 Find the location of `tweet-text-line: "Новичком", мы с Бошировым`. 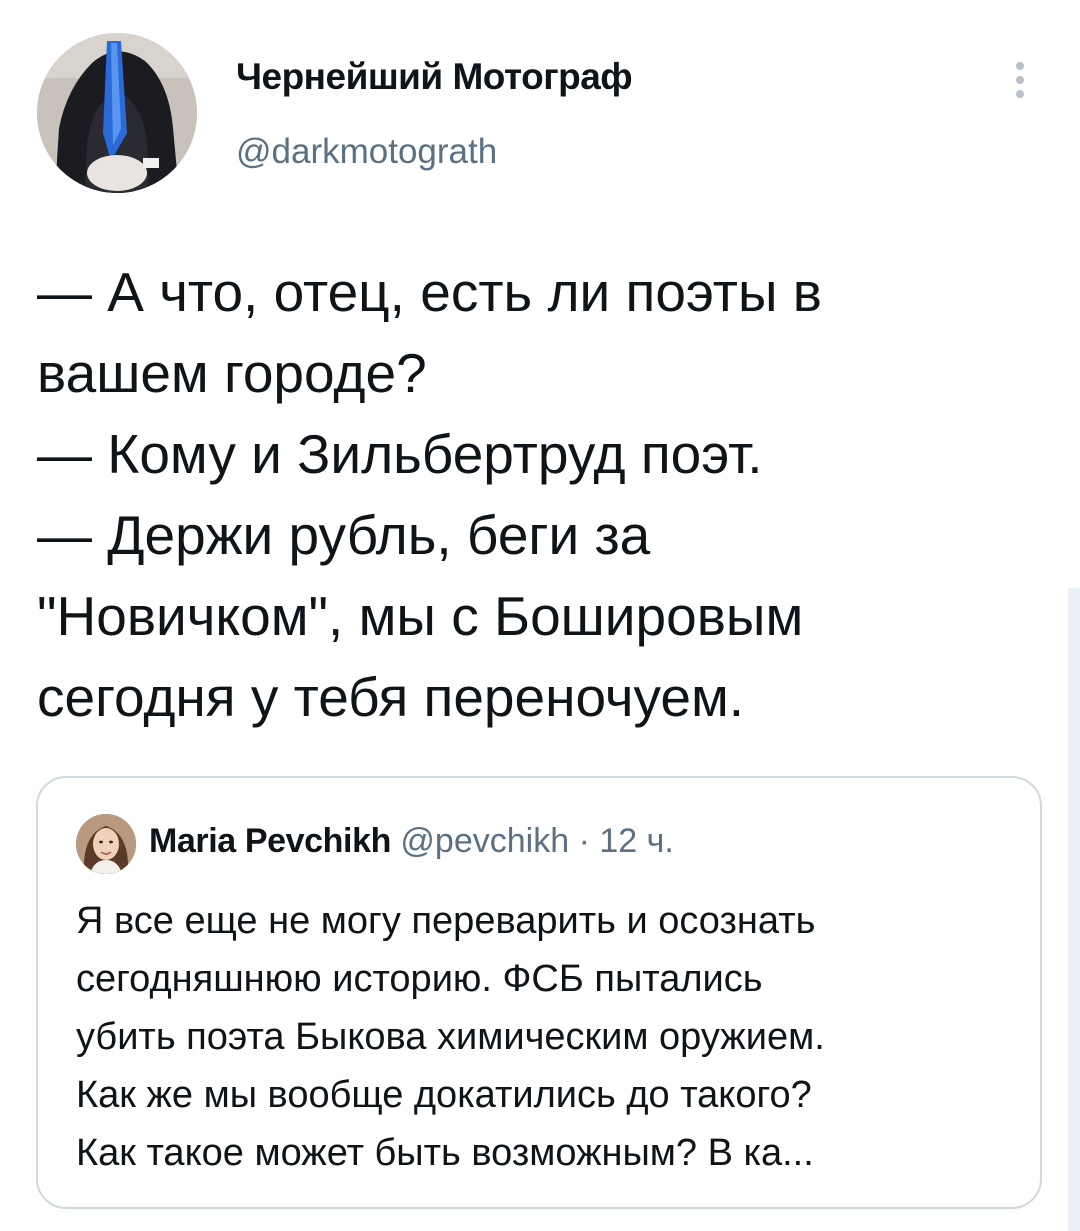

tweet-text-line: "Новичком", мы с Бошировым is located at coordinates (420, 616).